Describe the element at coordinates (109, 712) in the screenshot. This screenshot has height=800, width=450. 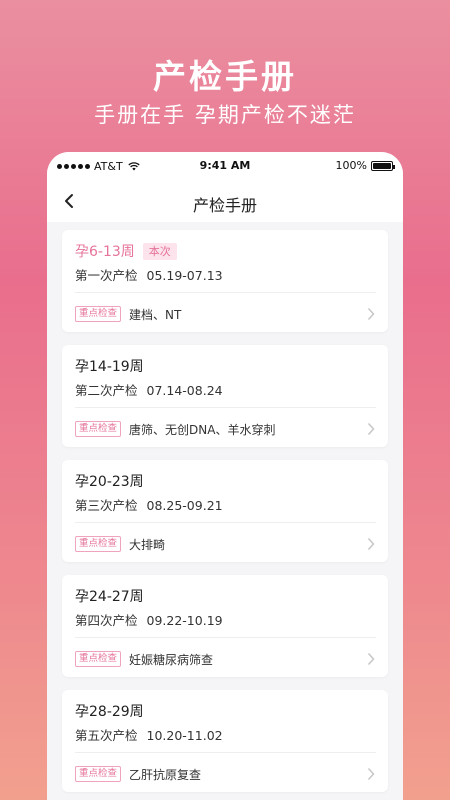
I see `exam-weeks-label: 孕28-29周` at that location.